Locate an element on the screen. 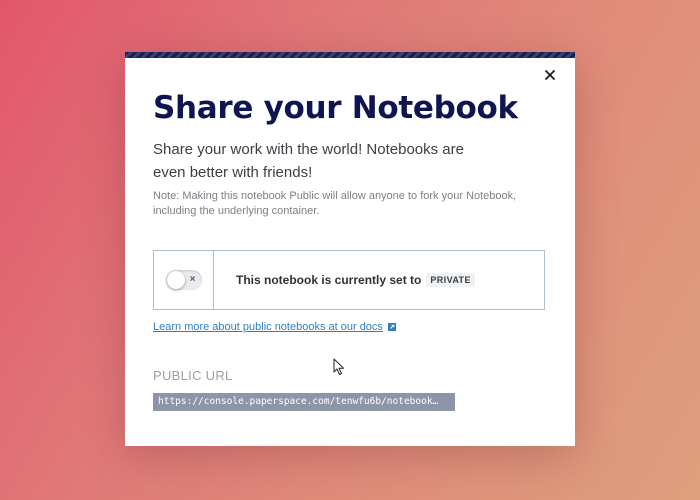  mouse-pointer-icon is located at coordinates (338, 366).